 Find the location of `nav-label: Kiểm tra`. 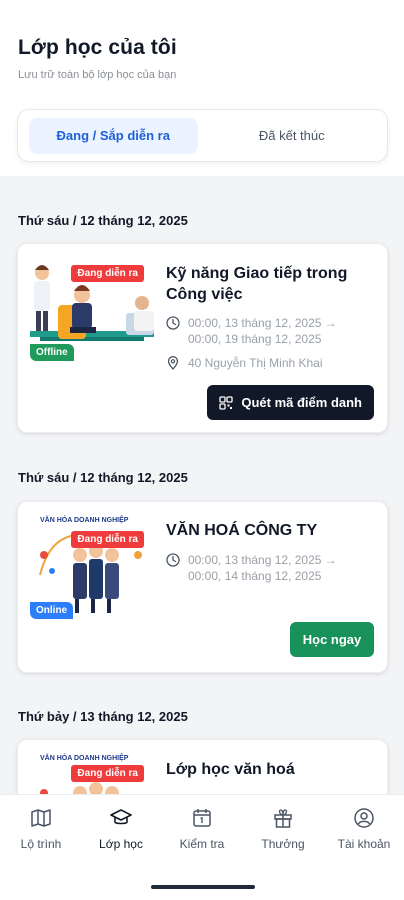

nav-label: Kiểm tra is located at coordinates (202, 844).